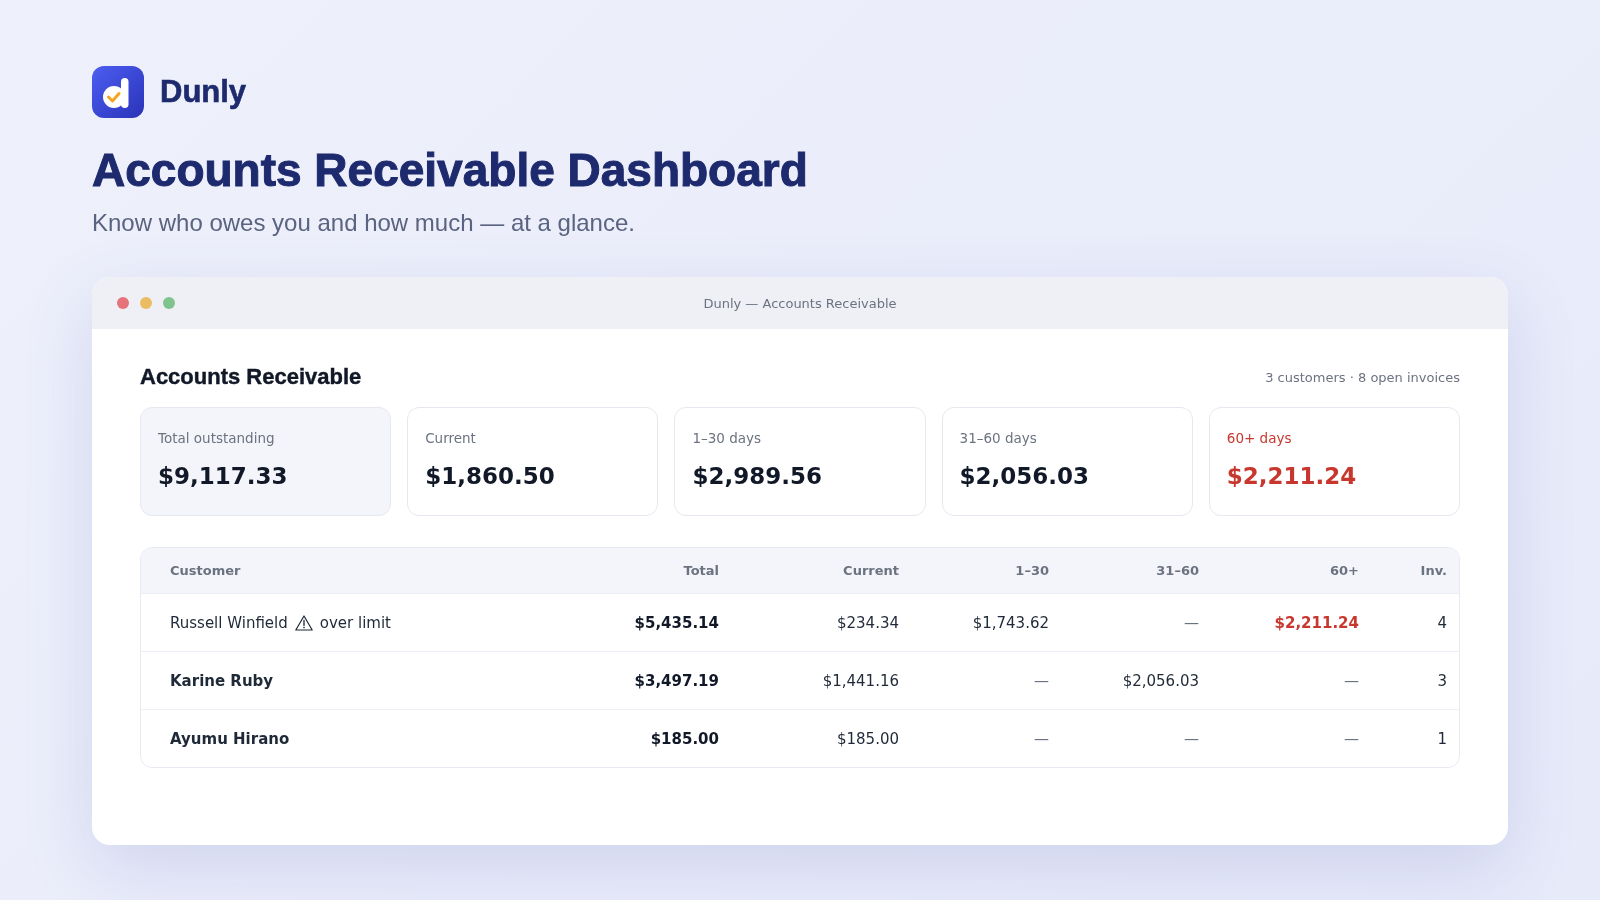 The height and width of the screenshot is (900, 1600). Describe the element at coordinates (123, 303) in the screenshot. I see `close-button` at that location.